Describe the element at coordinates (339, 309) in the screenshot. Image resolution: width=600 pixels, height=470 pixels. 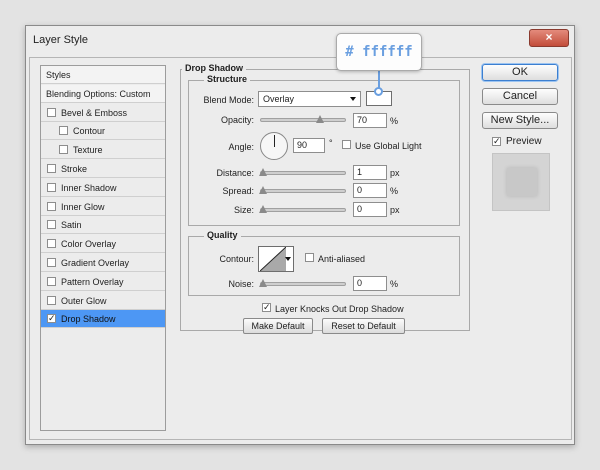
I see `knockout-label: Layer Knocks Out Drop Shadow` at that location.